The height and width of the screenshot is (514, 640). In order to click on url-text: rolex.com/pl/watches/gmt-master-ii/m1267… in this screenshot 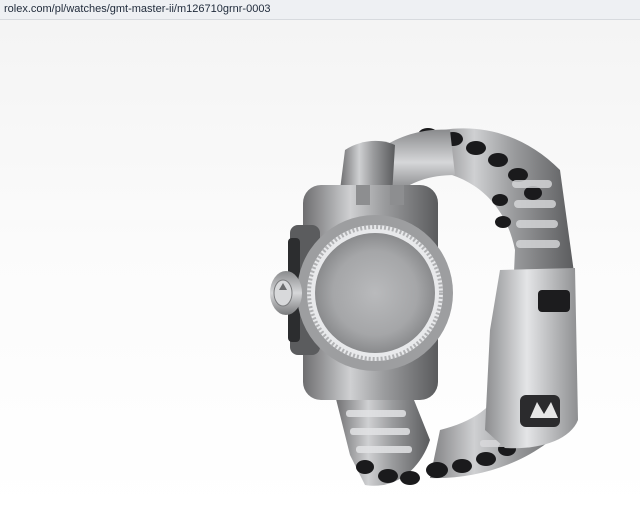, I will do `click(137, 9)`.